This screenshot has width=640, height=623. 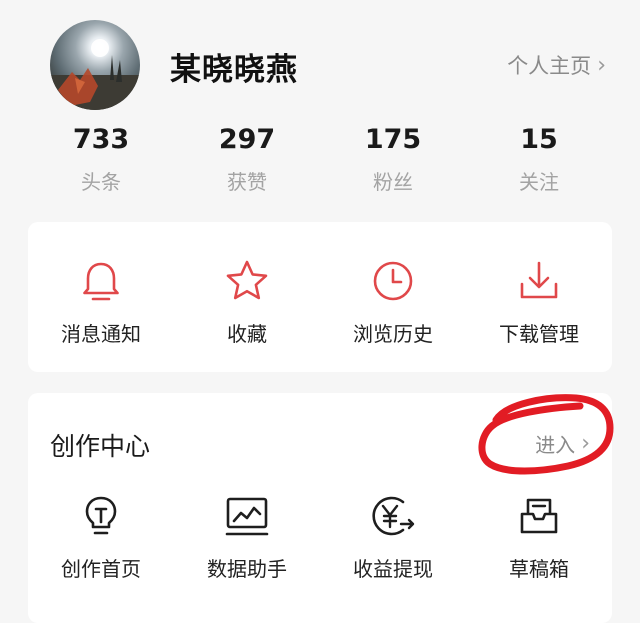 What do you see at coordinates (539, 139) in the screenshot?
I see `stat-value: 15` at bounding box center [539, 139].